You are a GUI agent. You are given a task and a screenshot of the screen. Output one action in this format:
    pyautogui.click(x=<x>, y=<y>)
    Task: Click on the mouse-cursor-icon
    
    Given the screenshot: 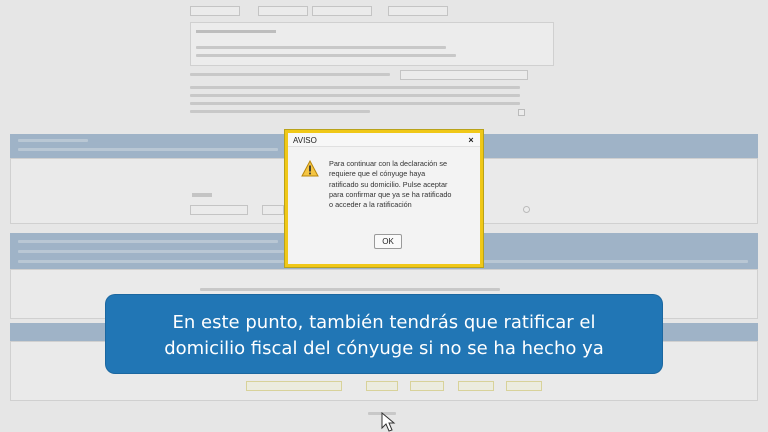 What is the action you would take?
    pyautogui.click(x=388, y=422)
    